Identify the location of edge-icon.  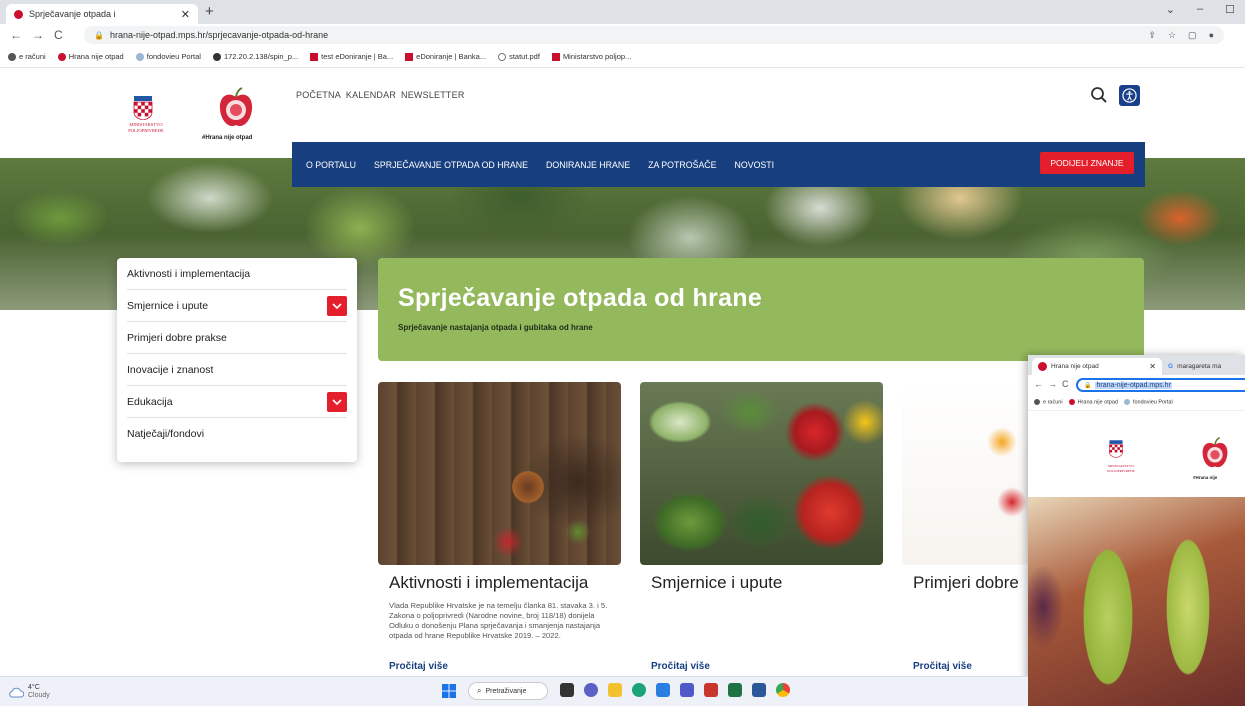
(639, 690).